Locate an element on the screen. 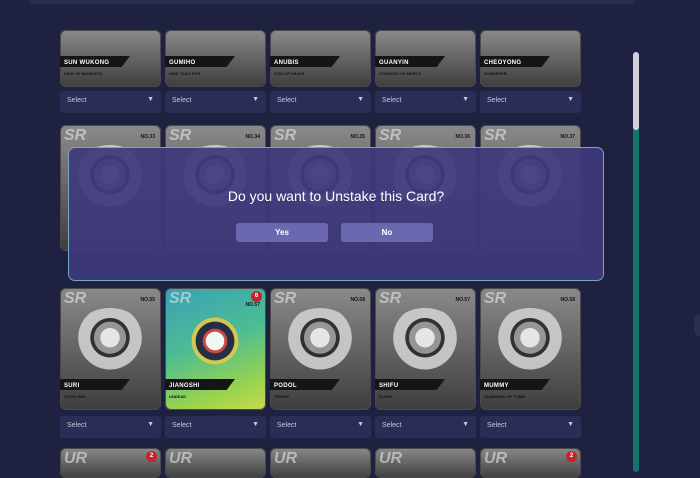  card-number: NO.37 is located at coordinates (567, 137).